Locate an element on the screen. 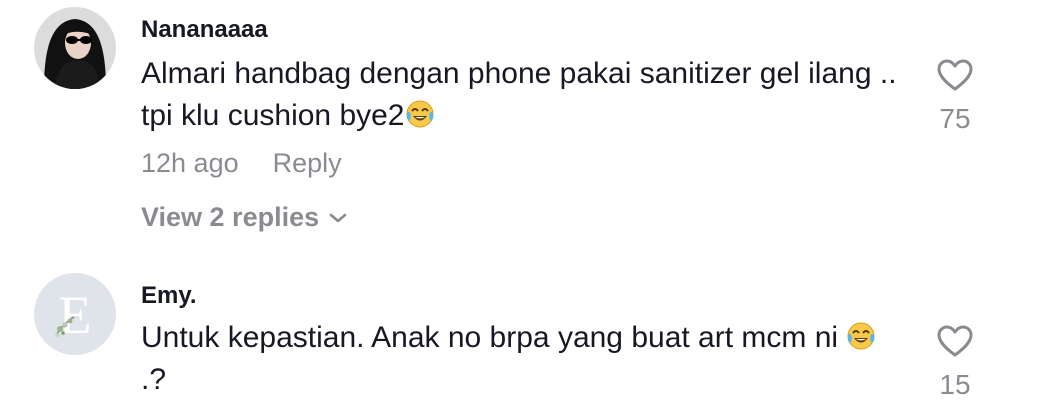 The width and height of the screenshot is (1038, 410). letter-e-floral-icon: E is located at coordinates (75, 314).